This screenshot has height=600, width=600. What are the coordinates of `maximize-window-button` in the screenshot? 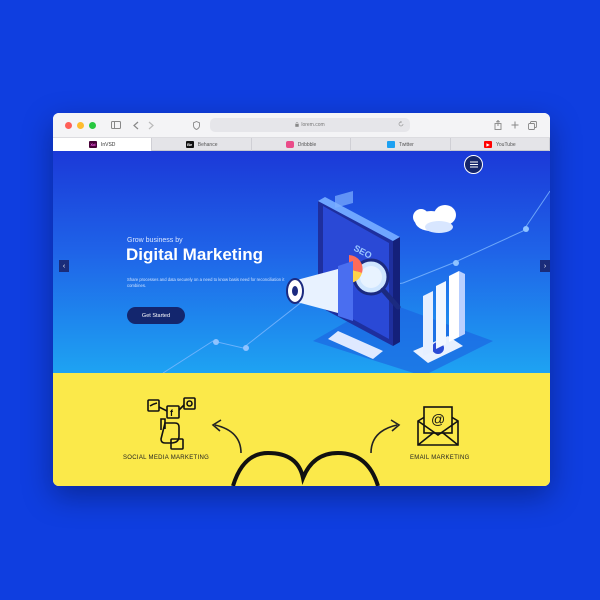 It's located at (92, 125).